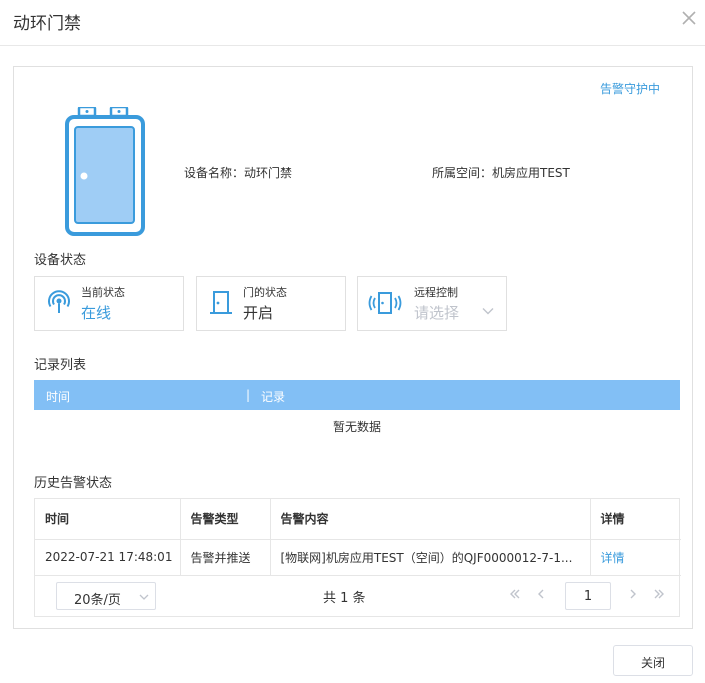 The width and height of the screenshot is (705, 683). Describe the element at coordinates (105, 171) in the screenshot. I see `door-illustration-icon` at that location.